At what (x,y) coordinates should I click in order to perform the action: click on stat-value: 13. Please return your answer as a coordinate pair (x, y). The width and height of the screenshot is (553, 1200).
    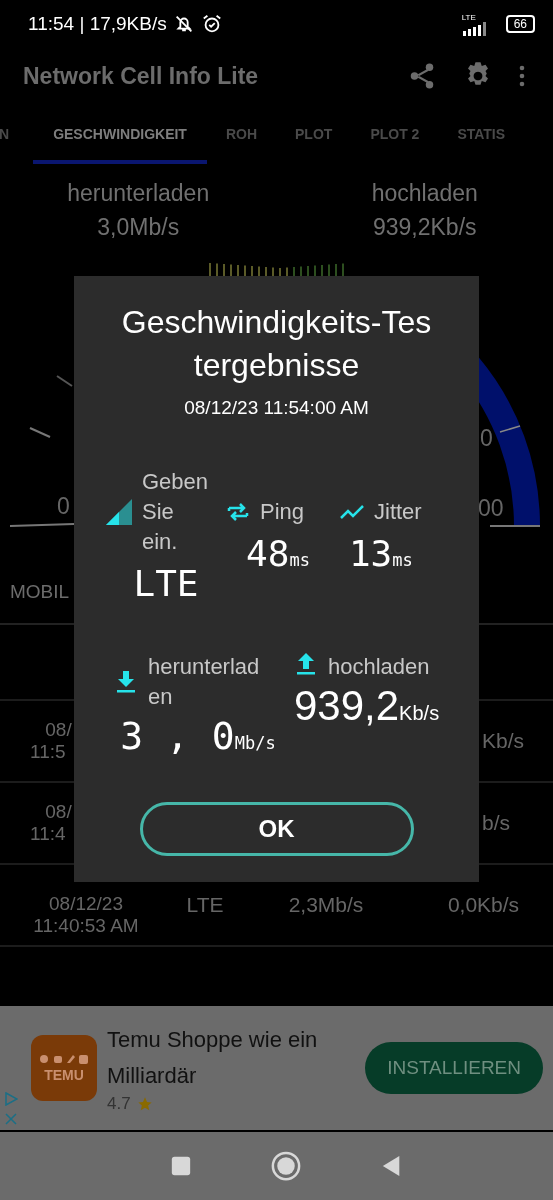
    Looking at the image, I should click on (370, 553).